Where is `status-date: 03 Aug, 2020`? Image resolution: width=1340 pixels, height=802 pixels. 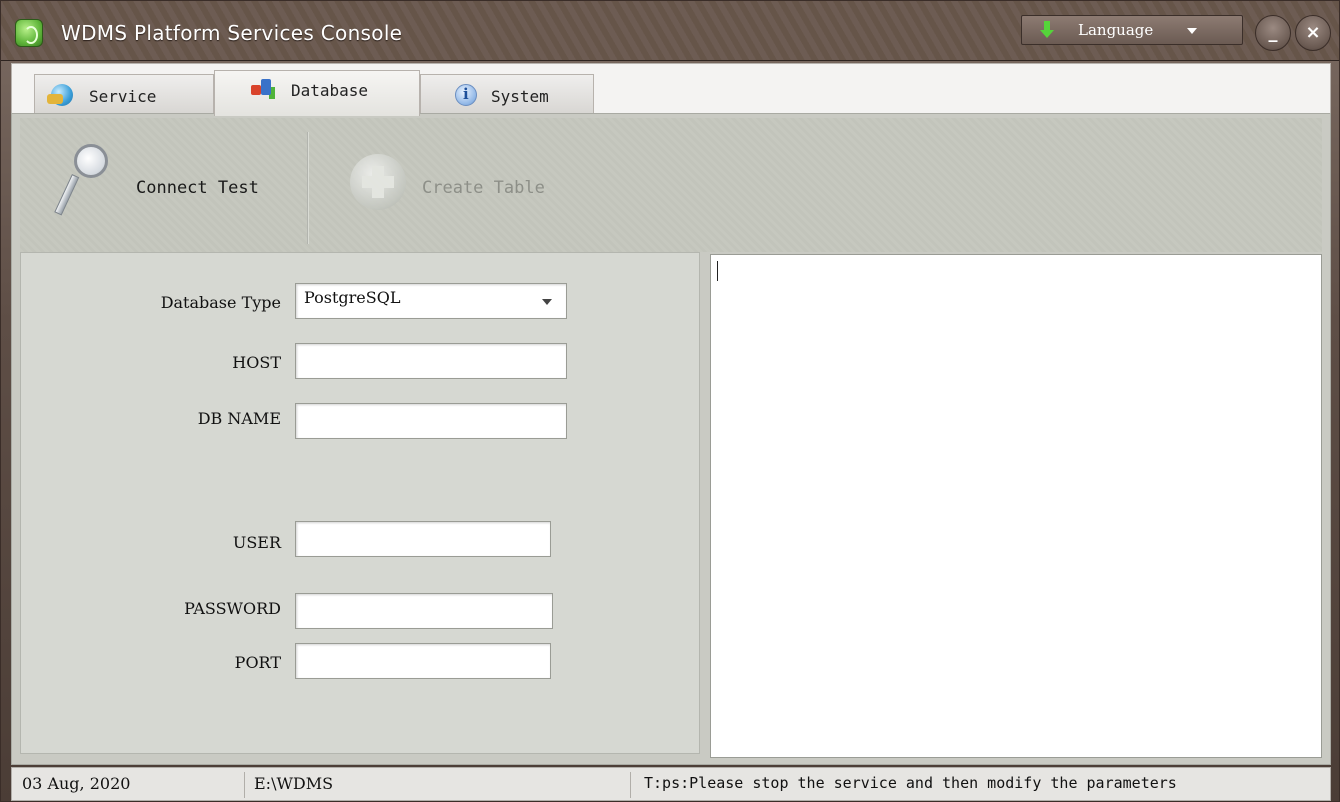 status-date: 03 Aug, 2020 is located at coordinates (76, 783).